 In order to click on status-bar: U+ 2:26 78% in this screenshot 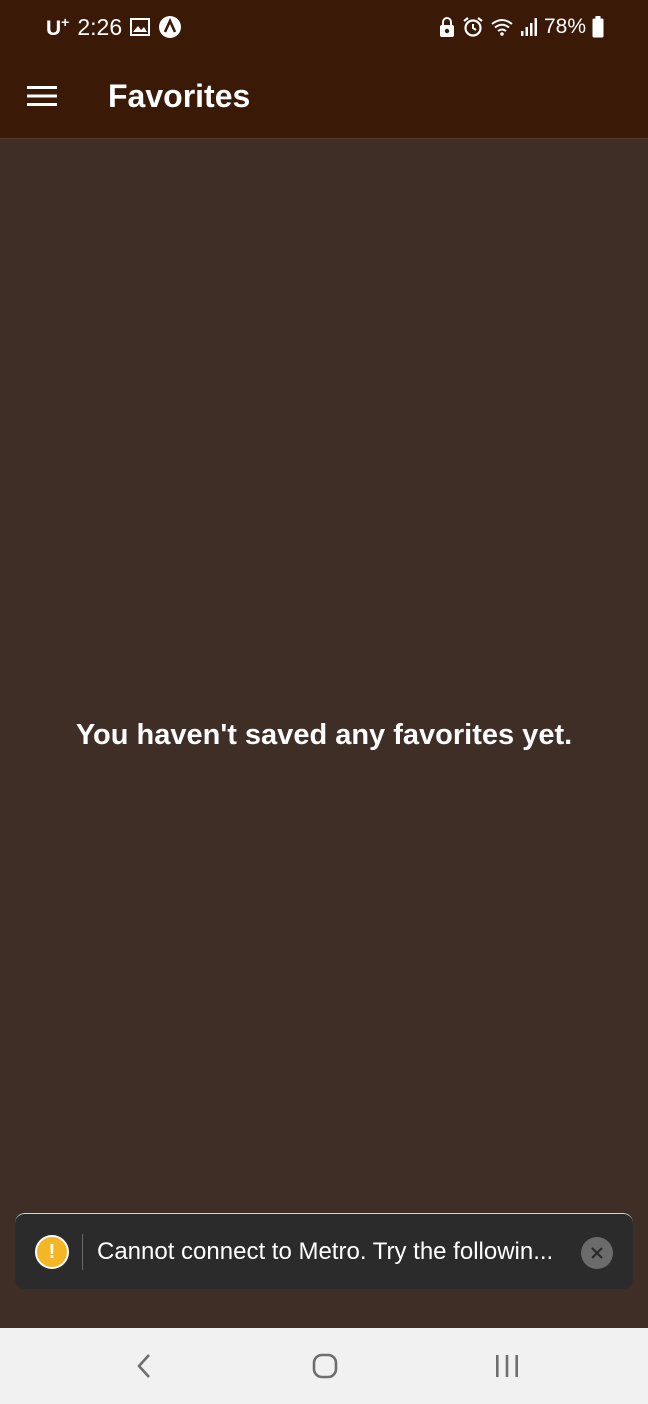, I will do `click(324, 27)`.